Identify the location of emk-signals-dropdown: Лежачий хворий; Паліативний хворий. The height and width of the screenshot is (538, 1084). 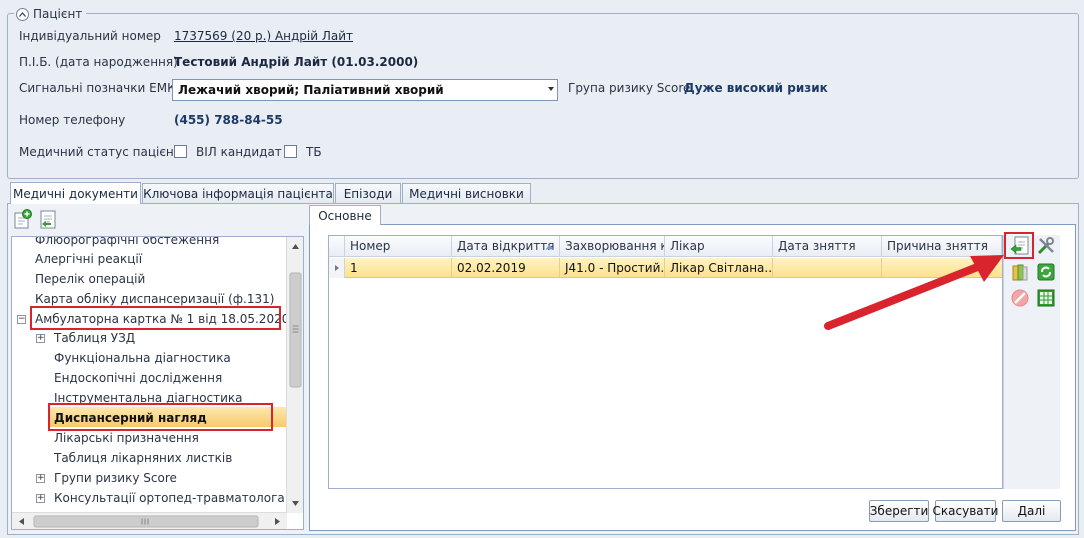
(365, 90).